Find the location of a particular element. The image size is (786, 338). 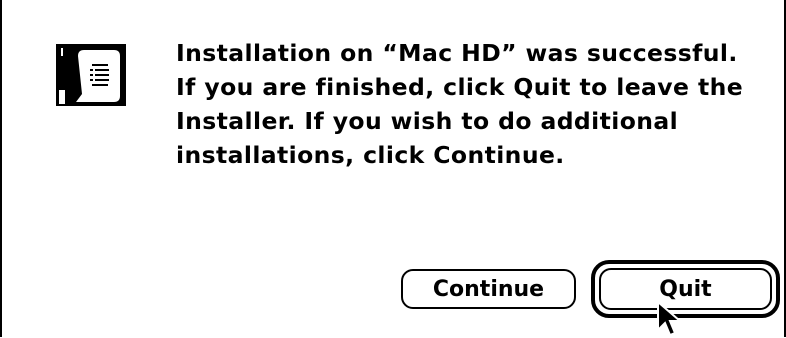

dialog-left-border is located at coordinates (1, 168).